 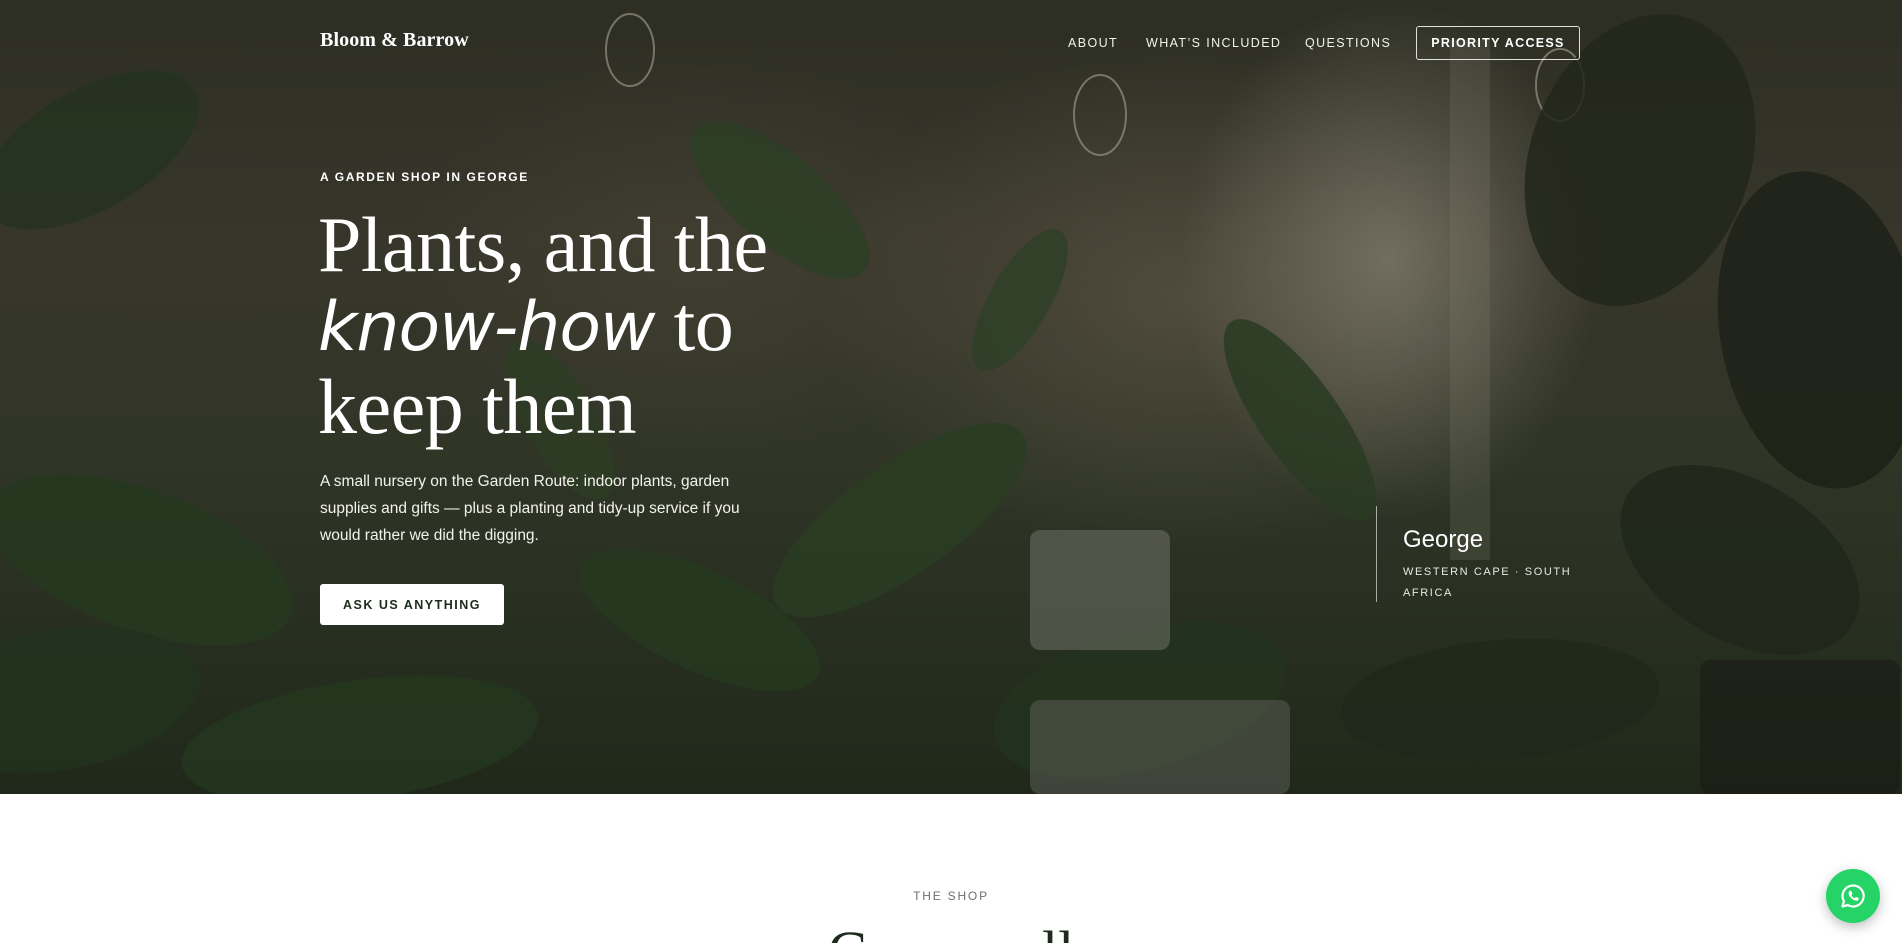 I want to click on headline-line-2-rest: to, so click(x=694, y=323).